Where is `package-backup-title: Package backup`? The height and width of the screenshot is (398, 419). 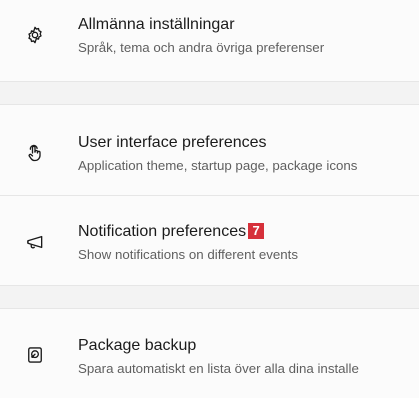 package-backup-title: Package backup is located at coordinates (137, 345).